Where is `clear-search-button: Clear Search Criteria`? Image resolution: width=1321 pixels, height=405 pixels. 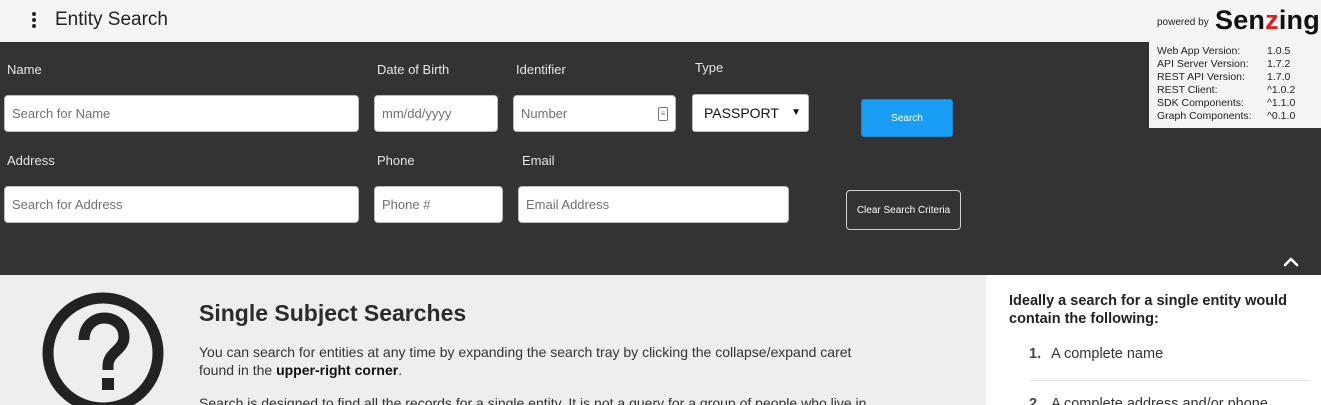 clear-search-button: Clear Search Criteria is located at coordinates (903, 210).